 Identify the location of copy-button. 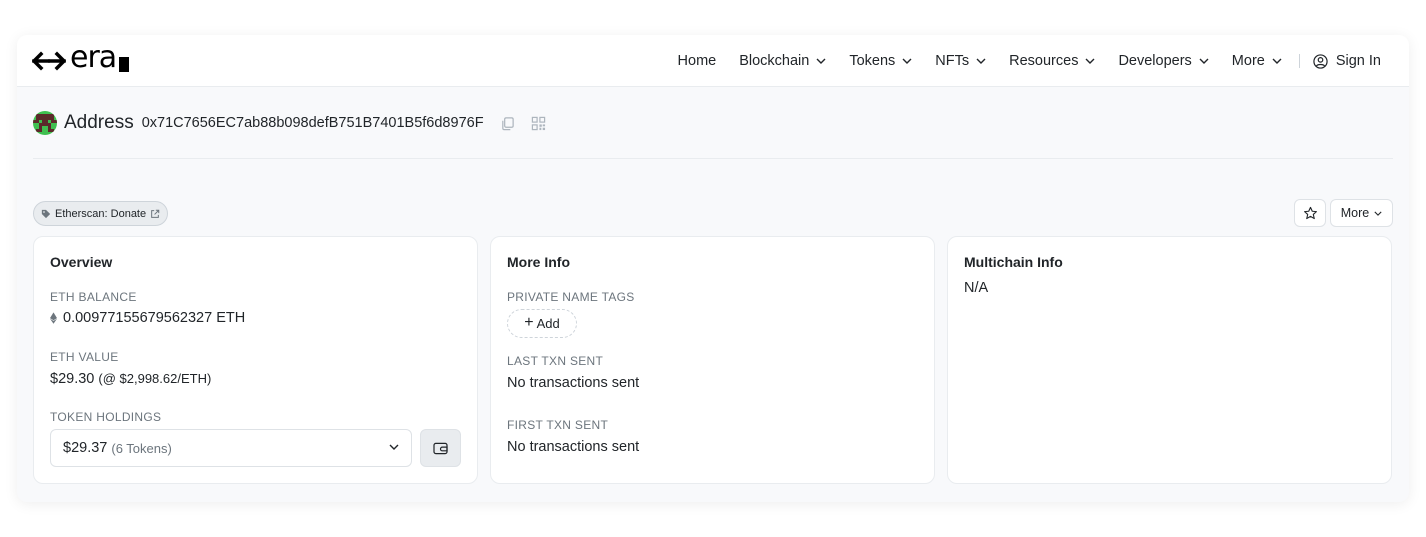
(507, 123).